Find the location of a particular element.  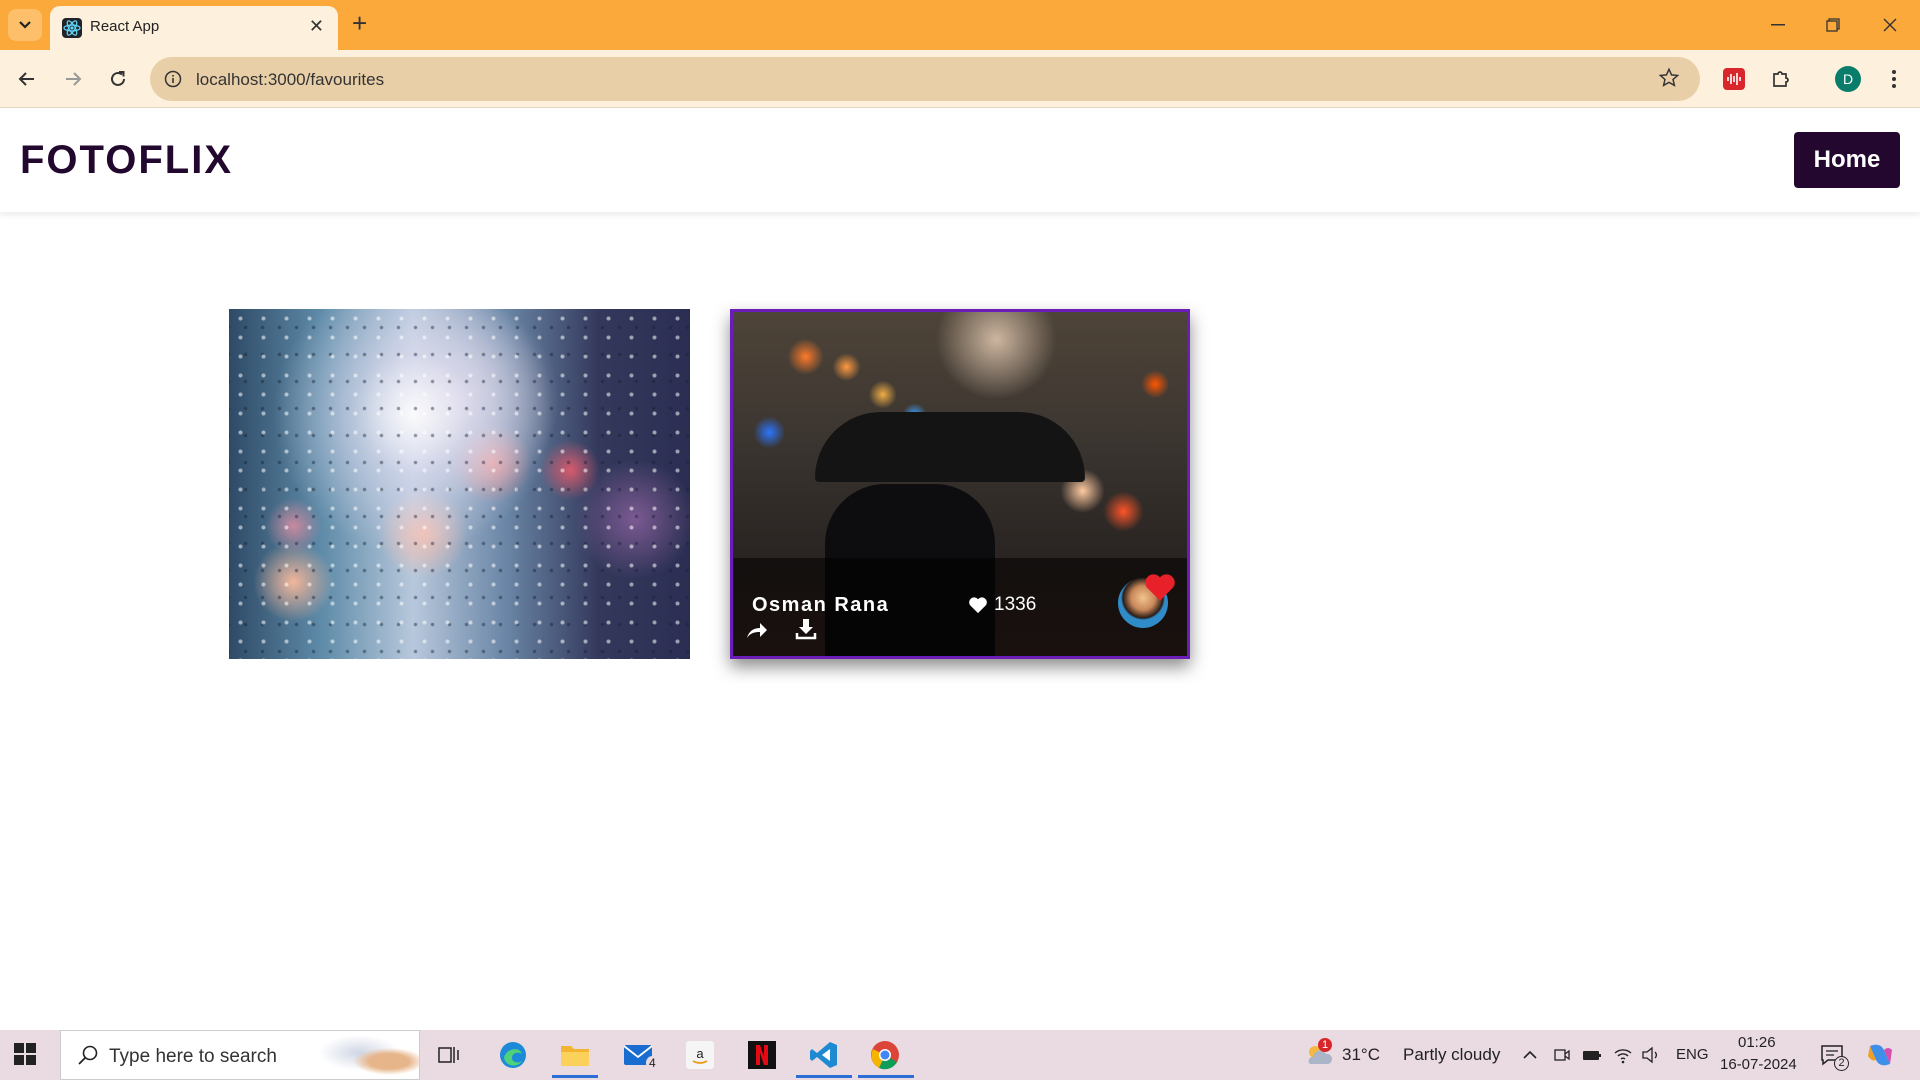

taskbar-netflix is located at coordinates (762, 1055).